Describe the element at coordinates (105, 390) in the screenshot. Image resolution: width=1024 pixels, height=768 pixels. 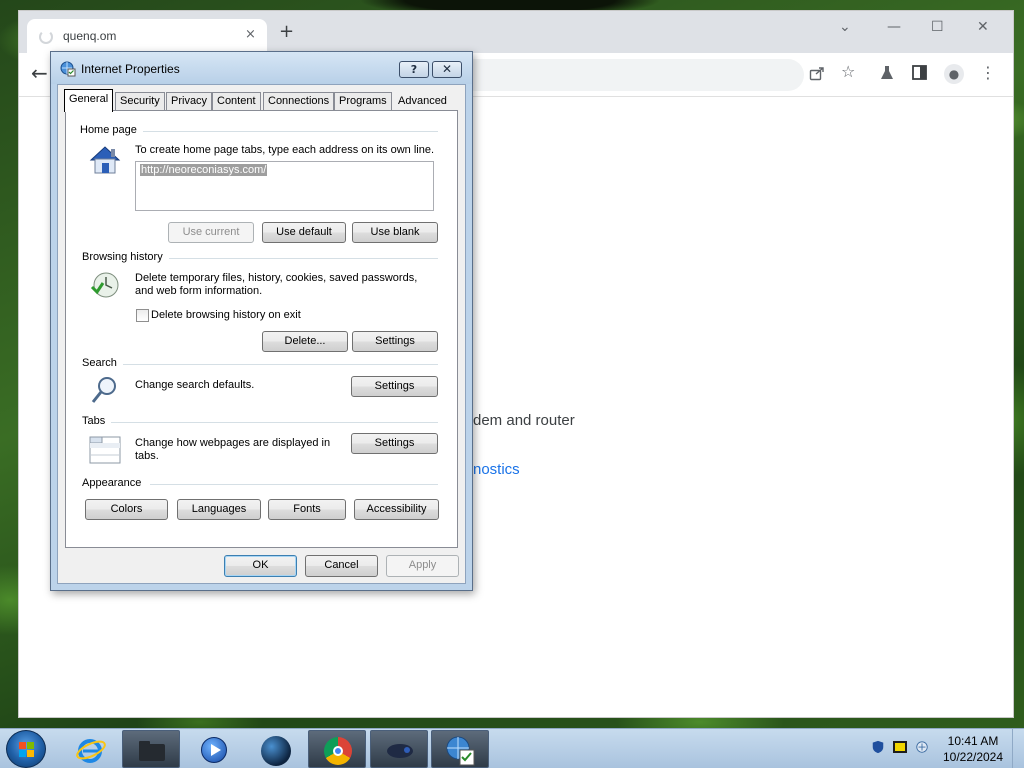
I see `search-icon` at that location.